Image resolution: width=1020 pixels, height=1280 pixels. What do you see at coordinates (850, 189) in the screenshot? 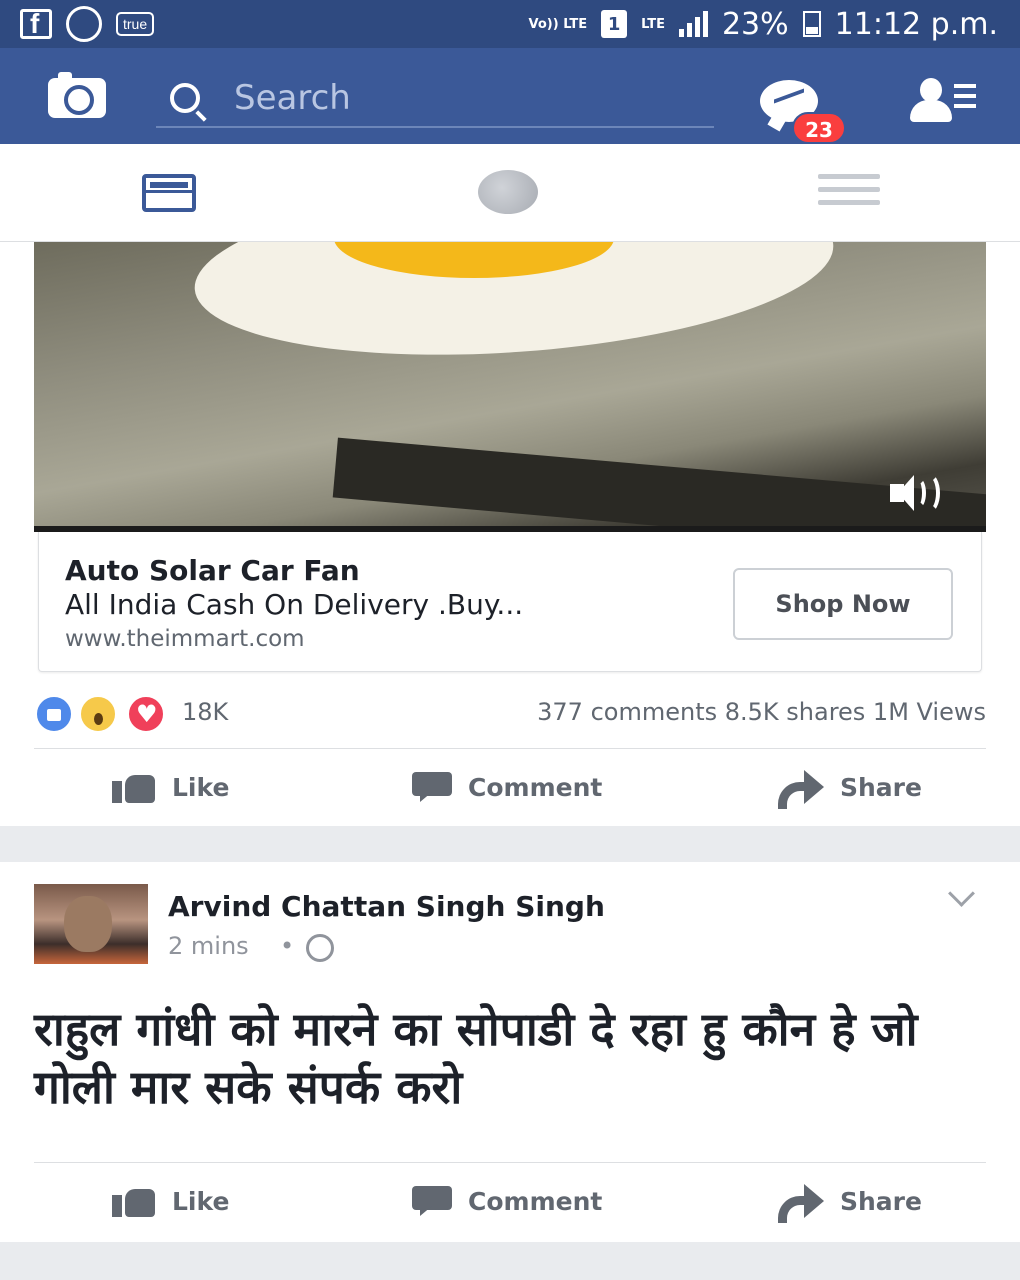
I see `hamburger-menu-icon` at bounding box center [850, 189].